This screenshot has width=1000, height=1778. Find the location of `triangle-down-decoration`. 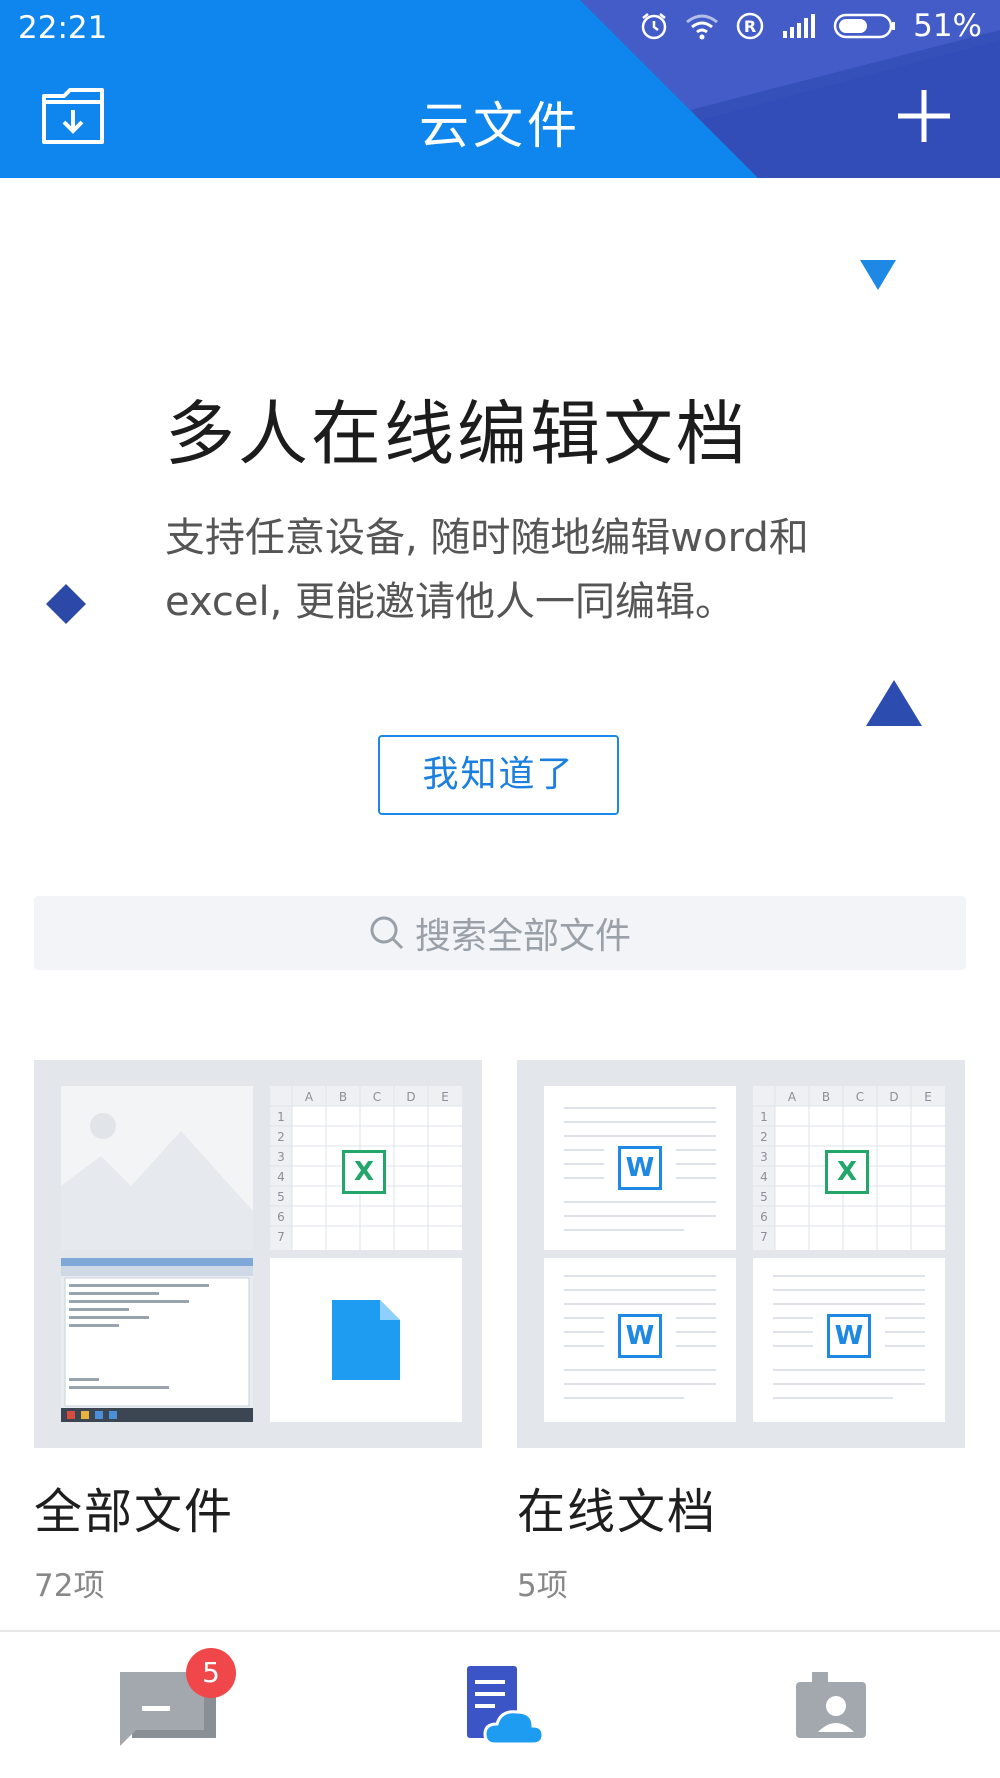

triangle-down-decoration is located at coordinates (878, 275).